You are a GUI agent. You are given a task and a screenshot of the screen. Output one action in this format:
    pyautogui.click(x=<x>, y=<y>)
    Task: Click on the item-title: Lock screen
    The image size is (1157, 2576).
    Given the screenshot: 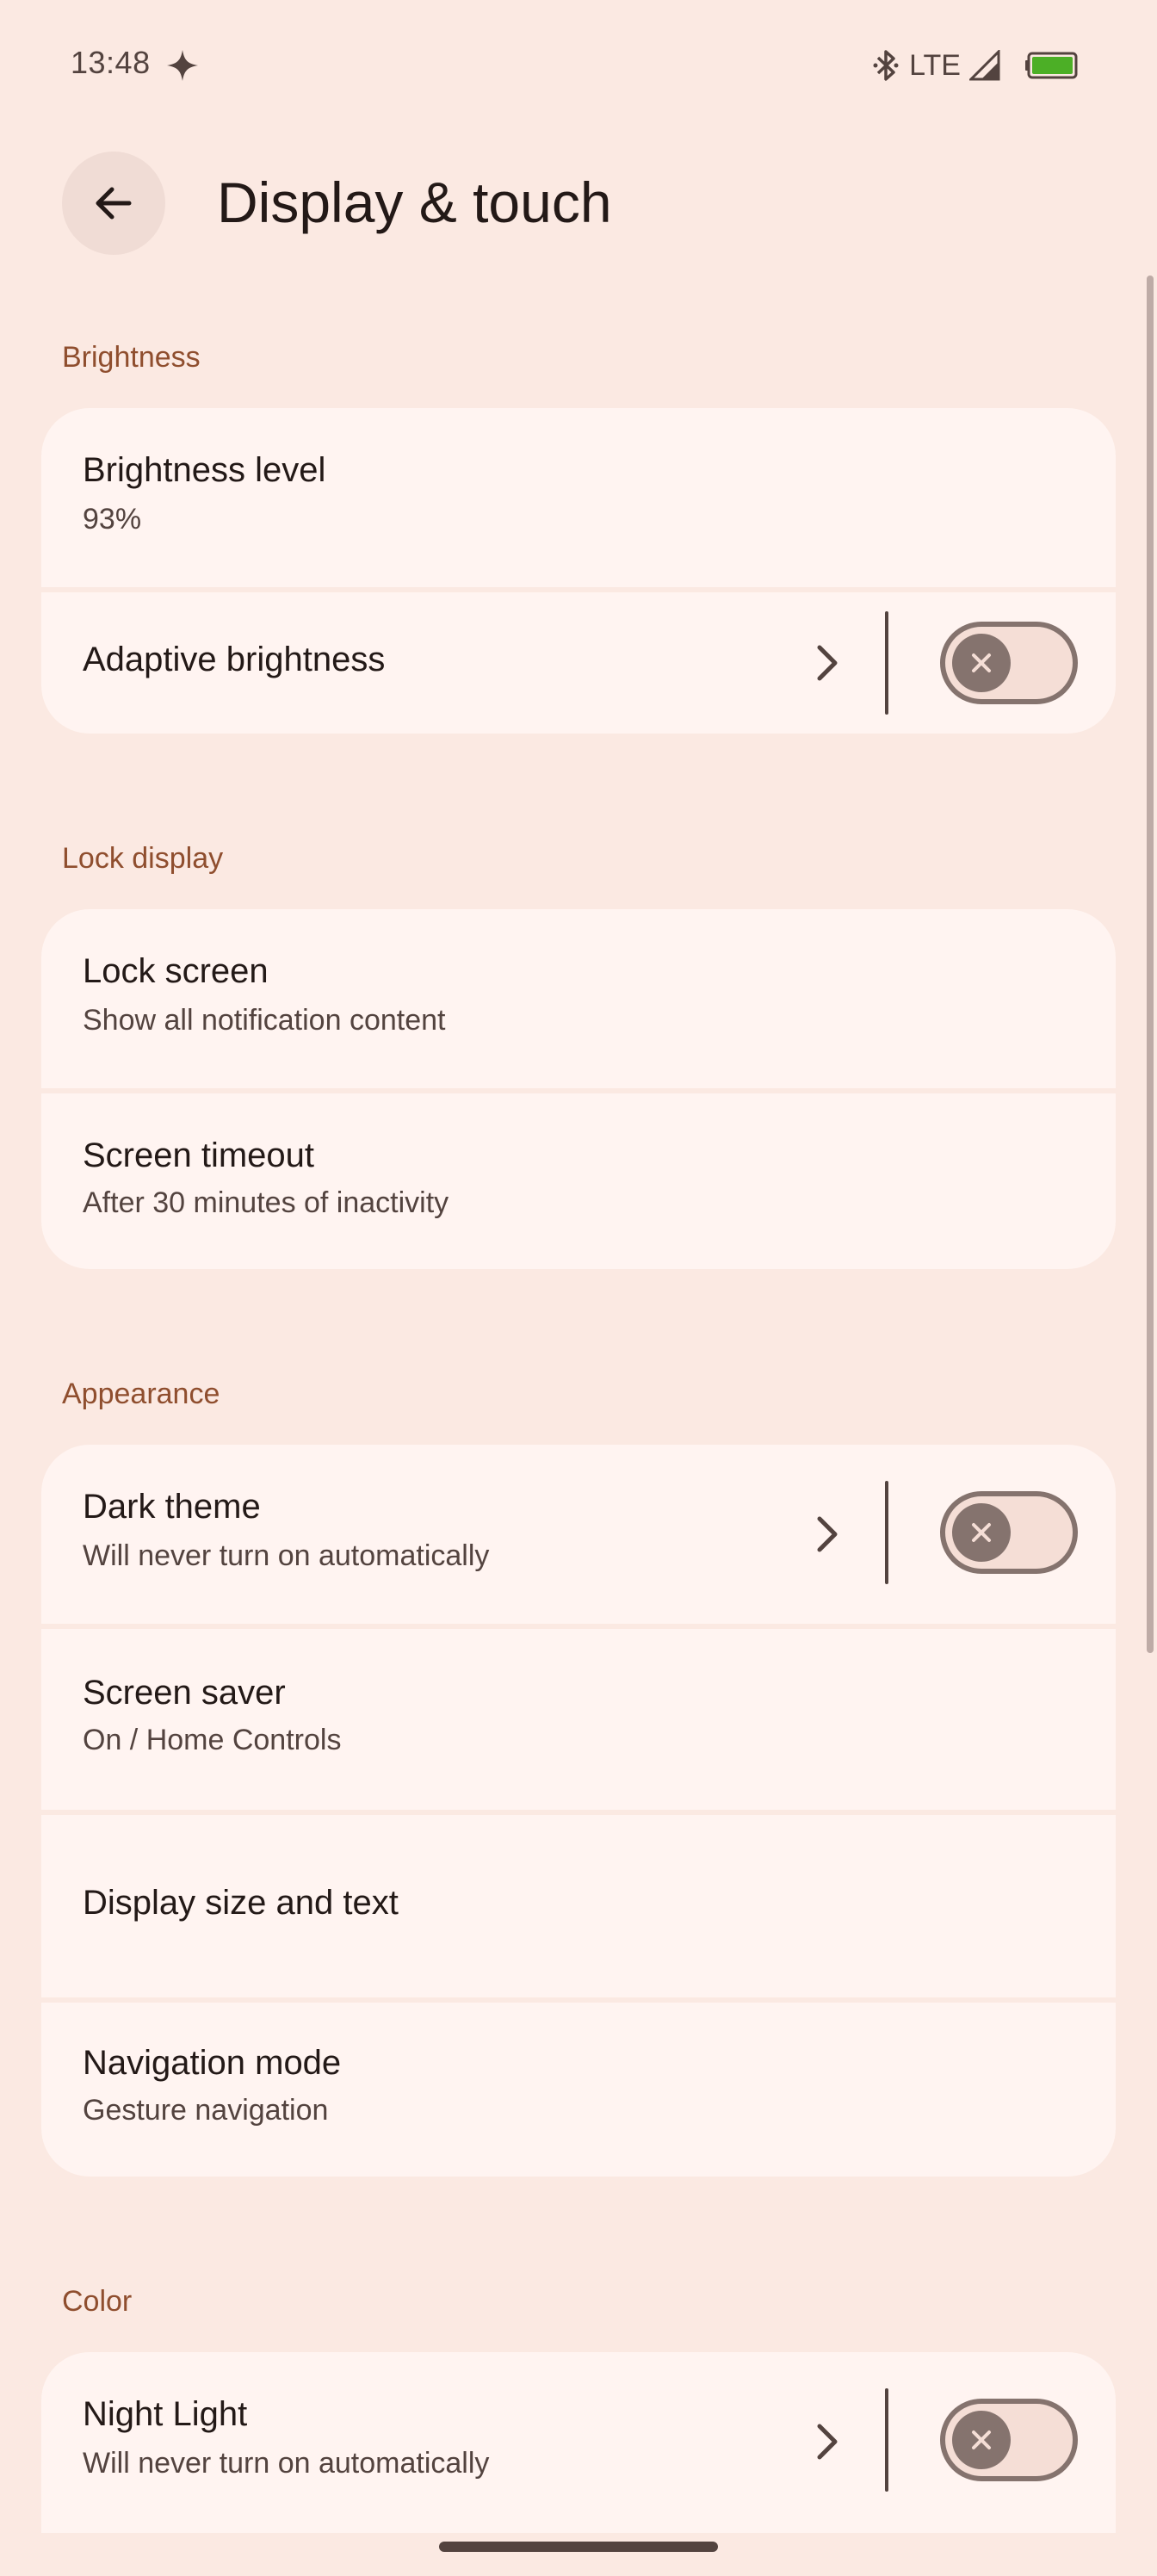 What is the action you would take?
    pyautogui.click(x=176, y=971)
    